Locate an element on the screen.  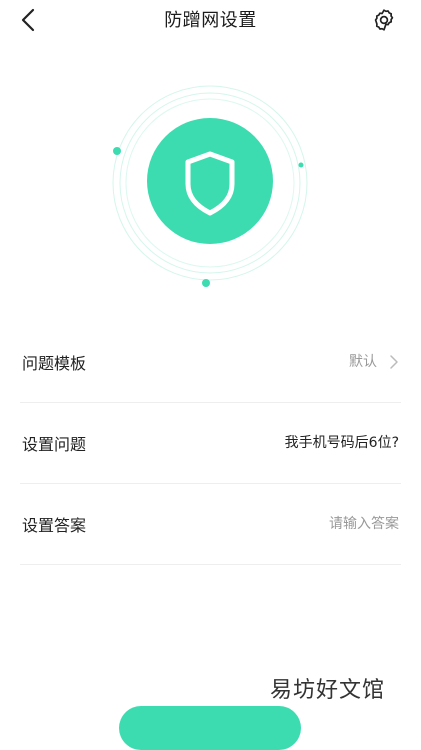
shield-badge is located at coordinates (210, 181).